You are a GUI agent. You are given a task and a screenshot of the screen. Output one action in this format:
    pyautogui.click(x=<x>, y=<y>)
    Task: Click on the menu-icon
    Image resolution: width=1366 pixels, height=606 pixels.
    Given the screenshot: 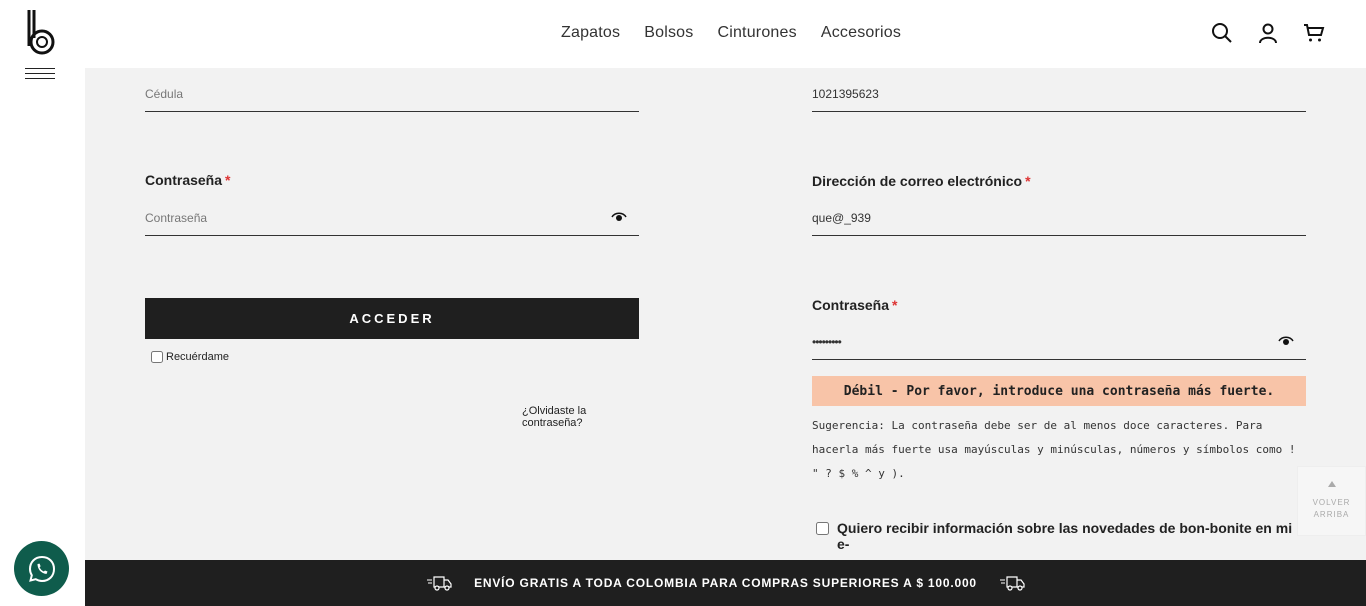 What is the action you would take?
    pyautogui.click(x=40, y=76)
    